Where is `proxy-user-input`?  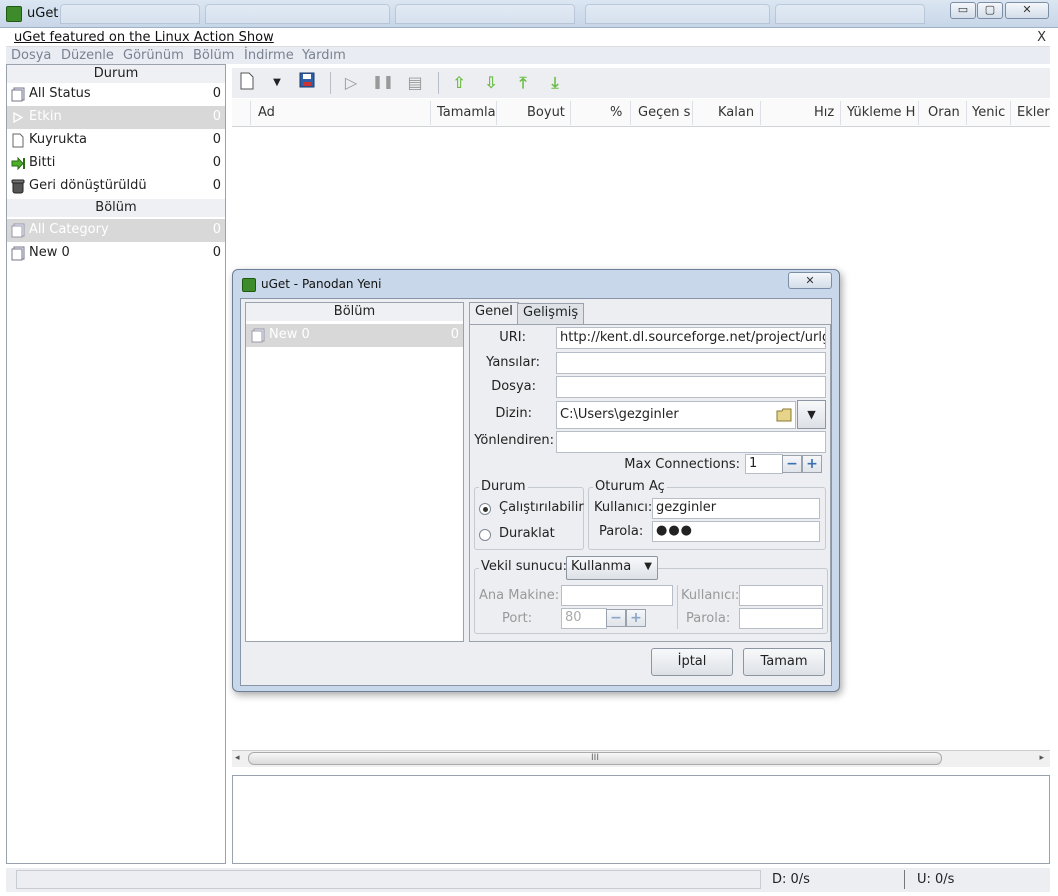
proxy-user-input is located at coordinates (781, 595).